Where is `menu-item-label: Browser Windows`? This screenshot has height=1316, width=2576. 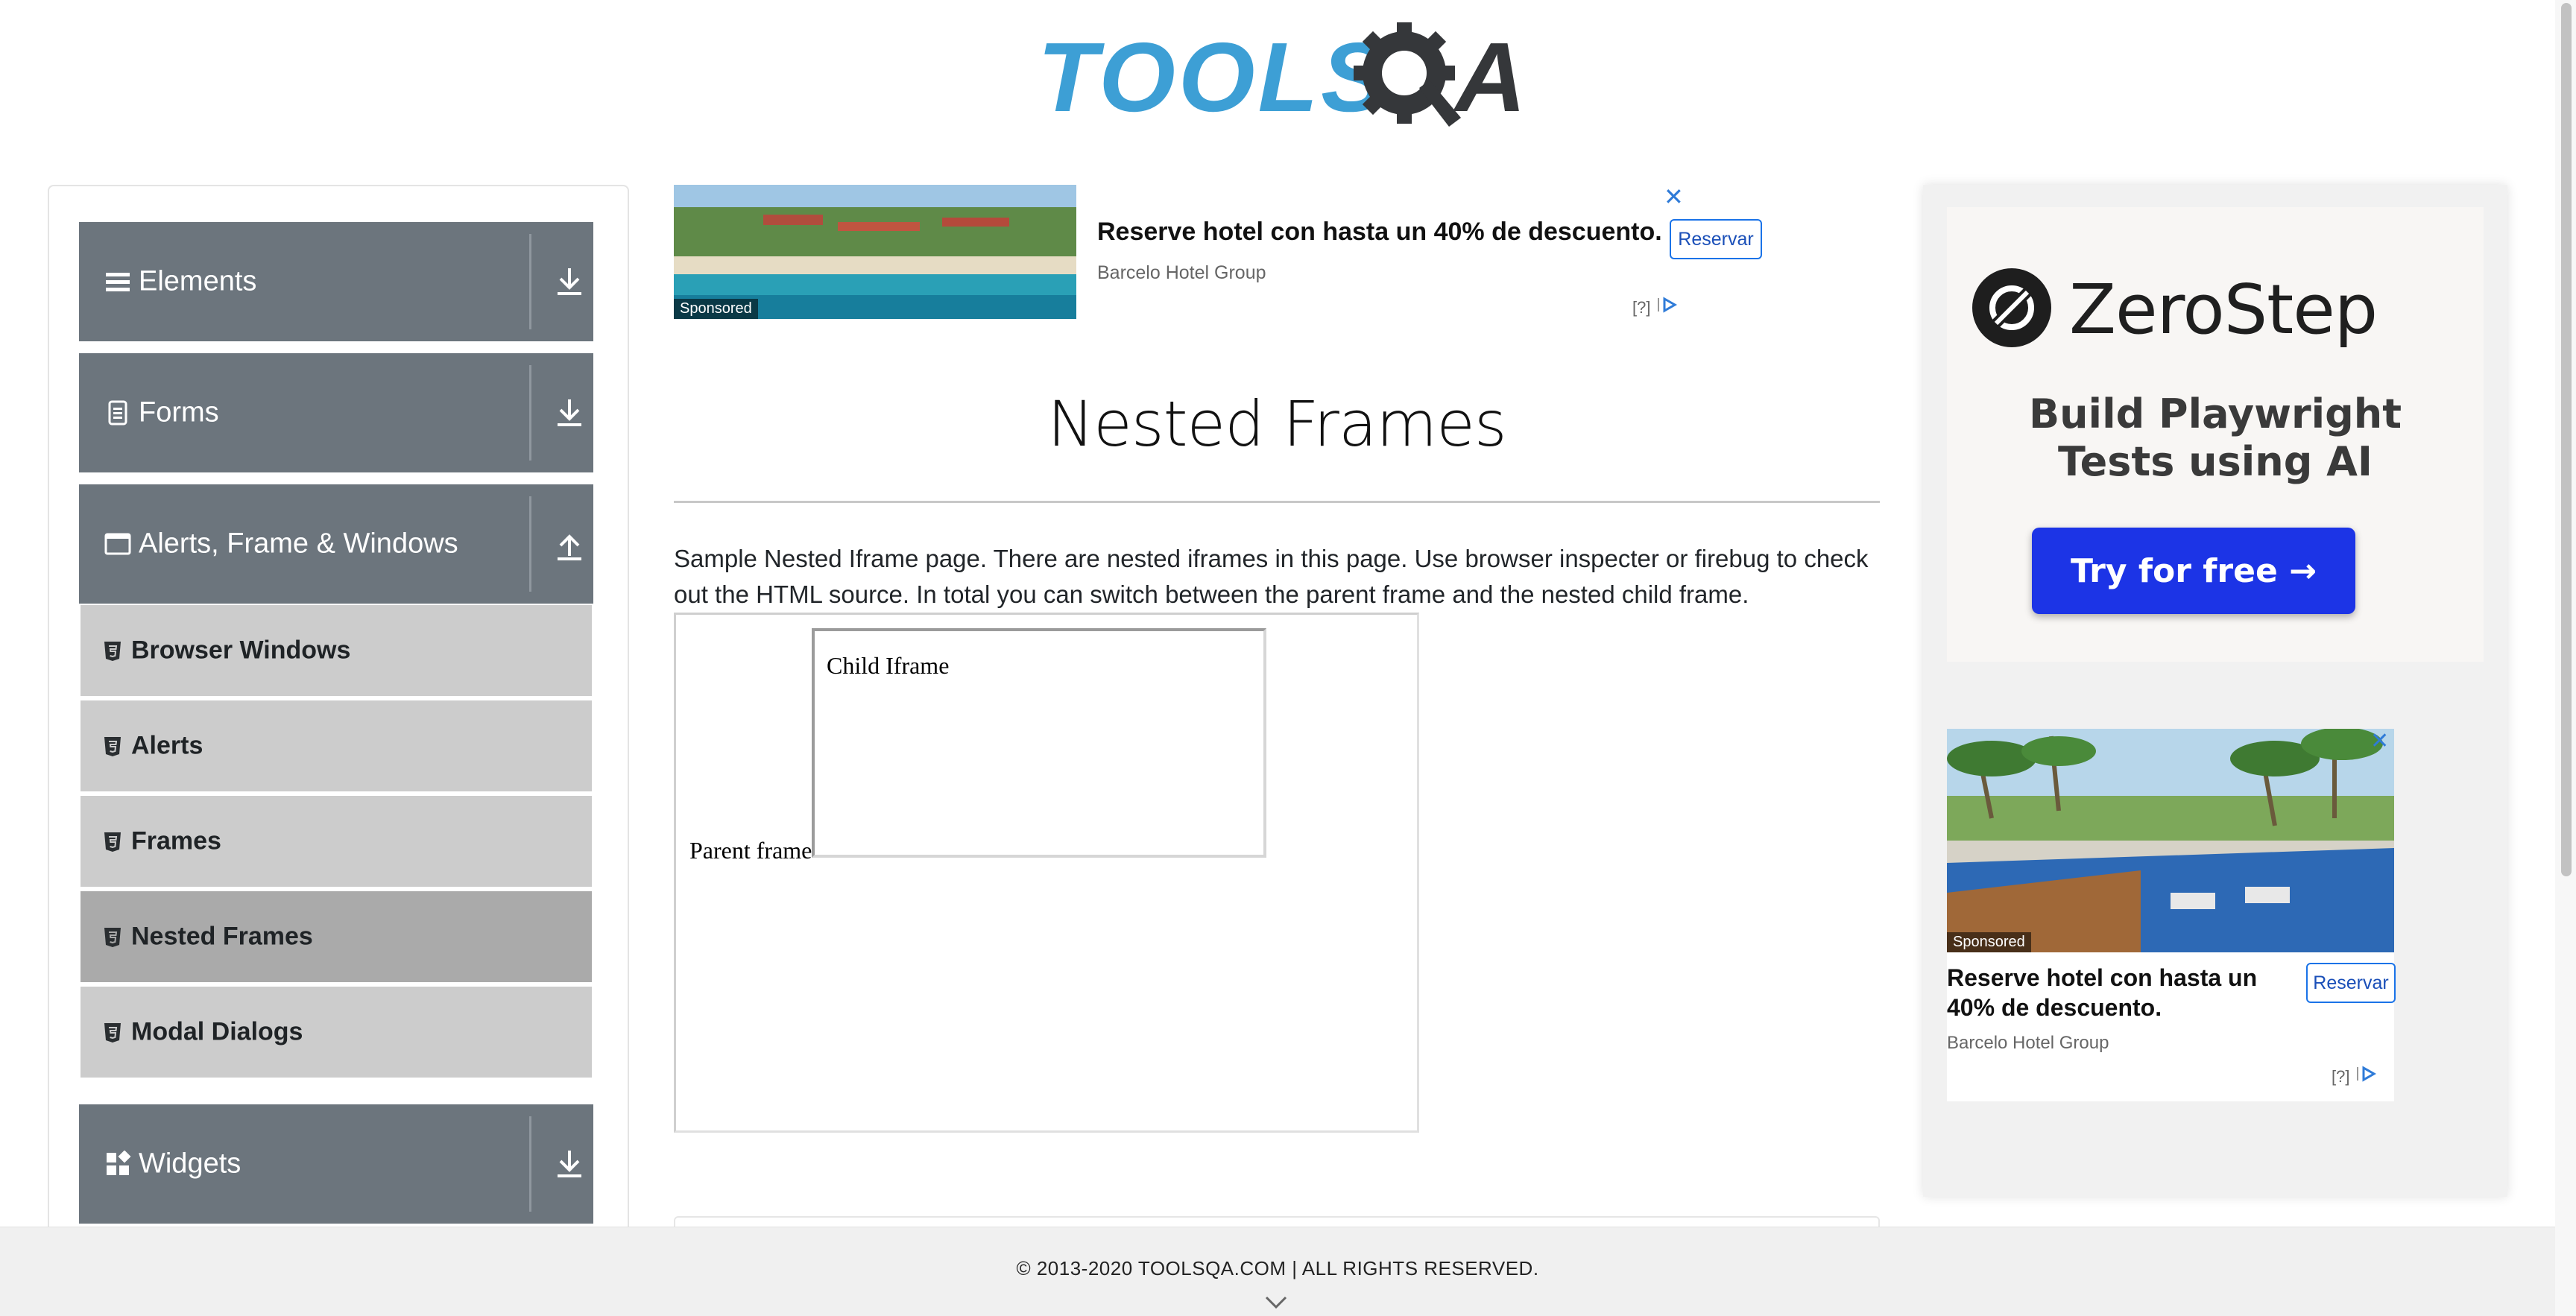
menu-item-label: Browser Windows is located at coordinates (241, 650).